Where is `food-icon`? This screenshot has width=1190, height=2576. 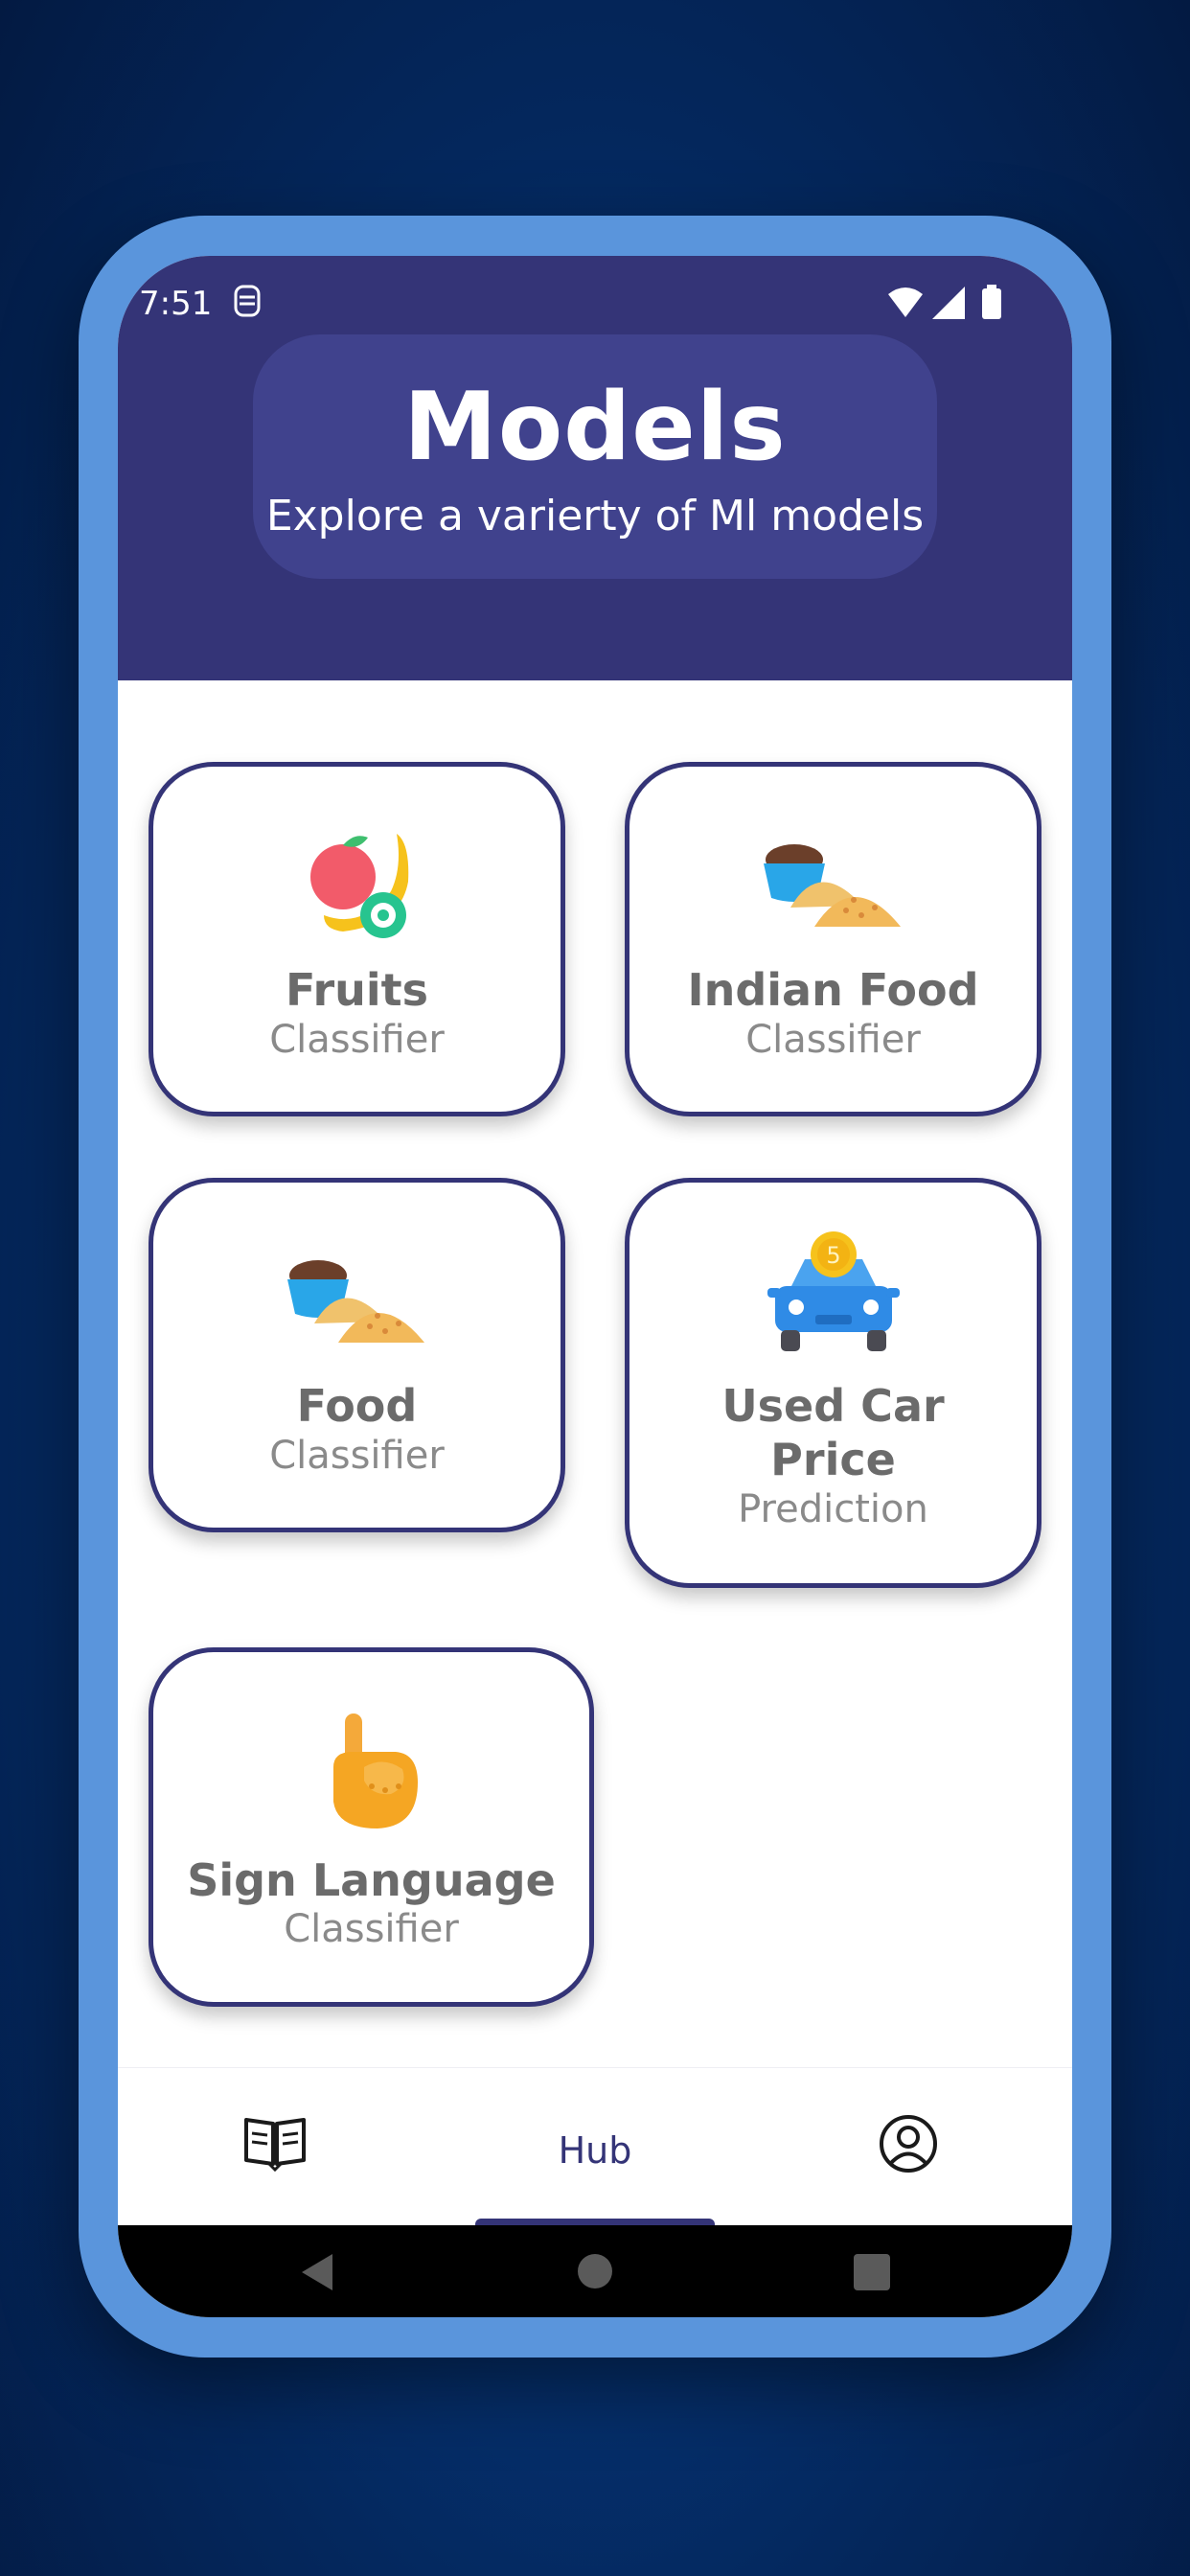
food-icon is located at coordinates (355, 1301).